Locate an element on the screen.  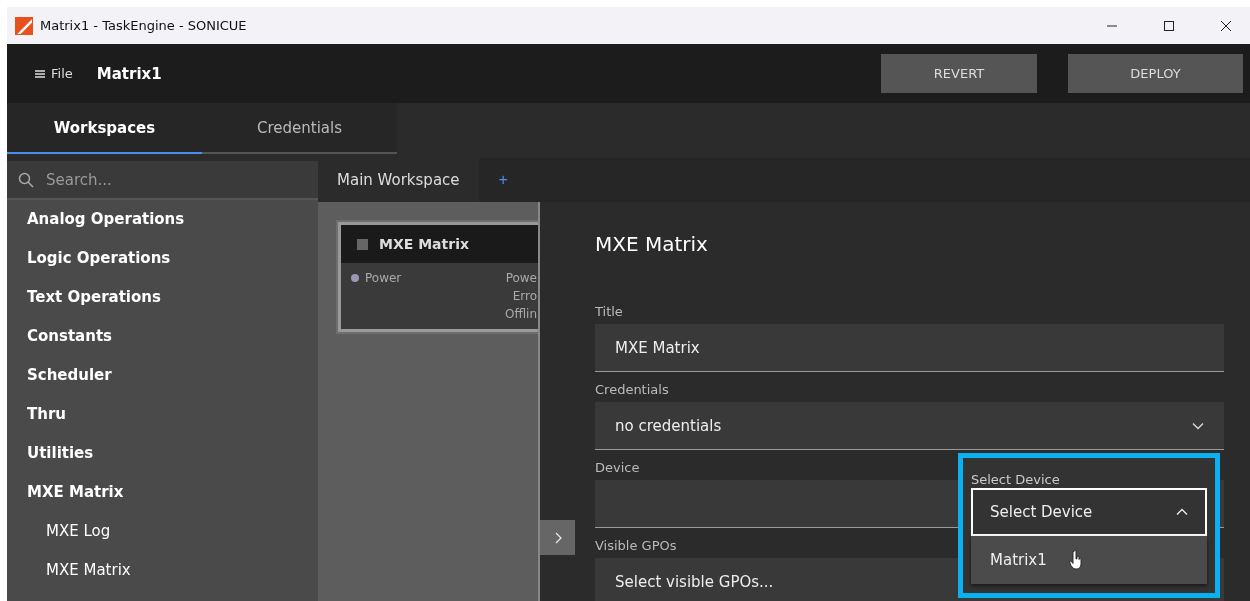
sidebar-item: Logic Operations is located at coordinates (162, 262).